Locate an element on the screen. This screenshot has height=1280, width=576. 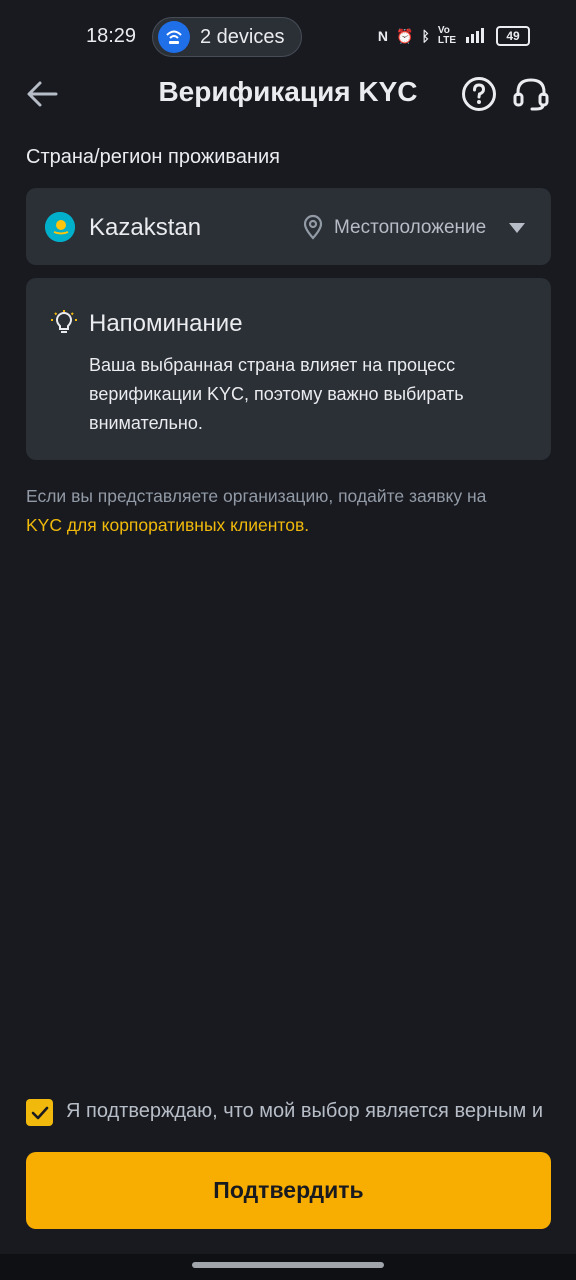
country-name: Kazakstan is located at coordinates (145, 227).